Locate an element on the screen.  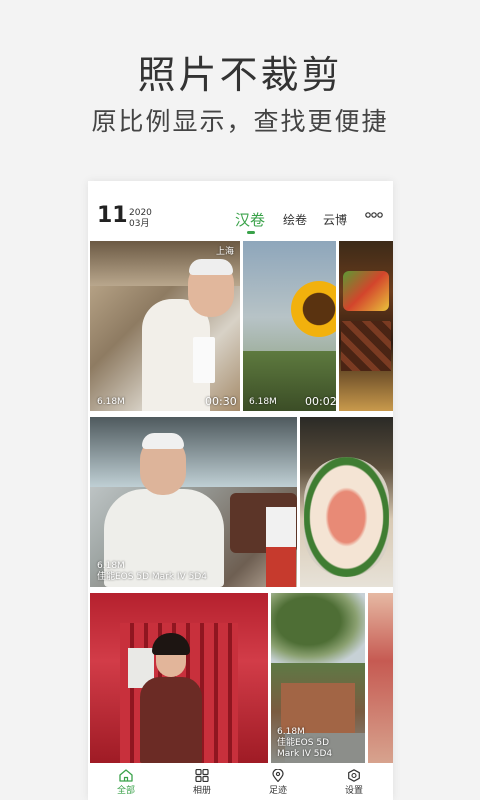
photo-tree-building: 6.18M 佳能EOS 5D Mark IV 5D4 is located at coordinates (318, 678).